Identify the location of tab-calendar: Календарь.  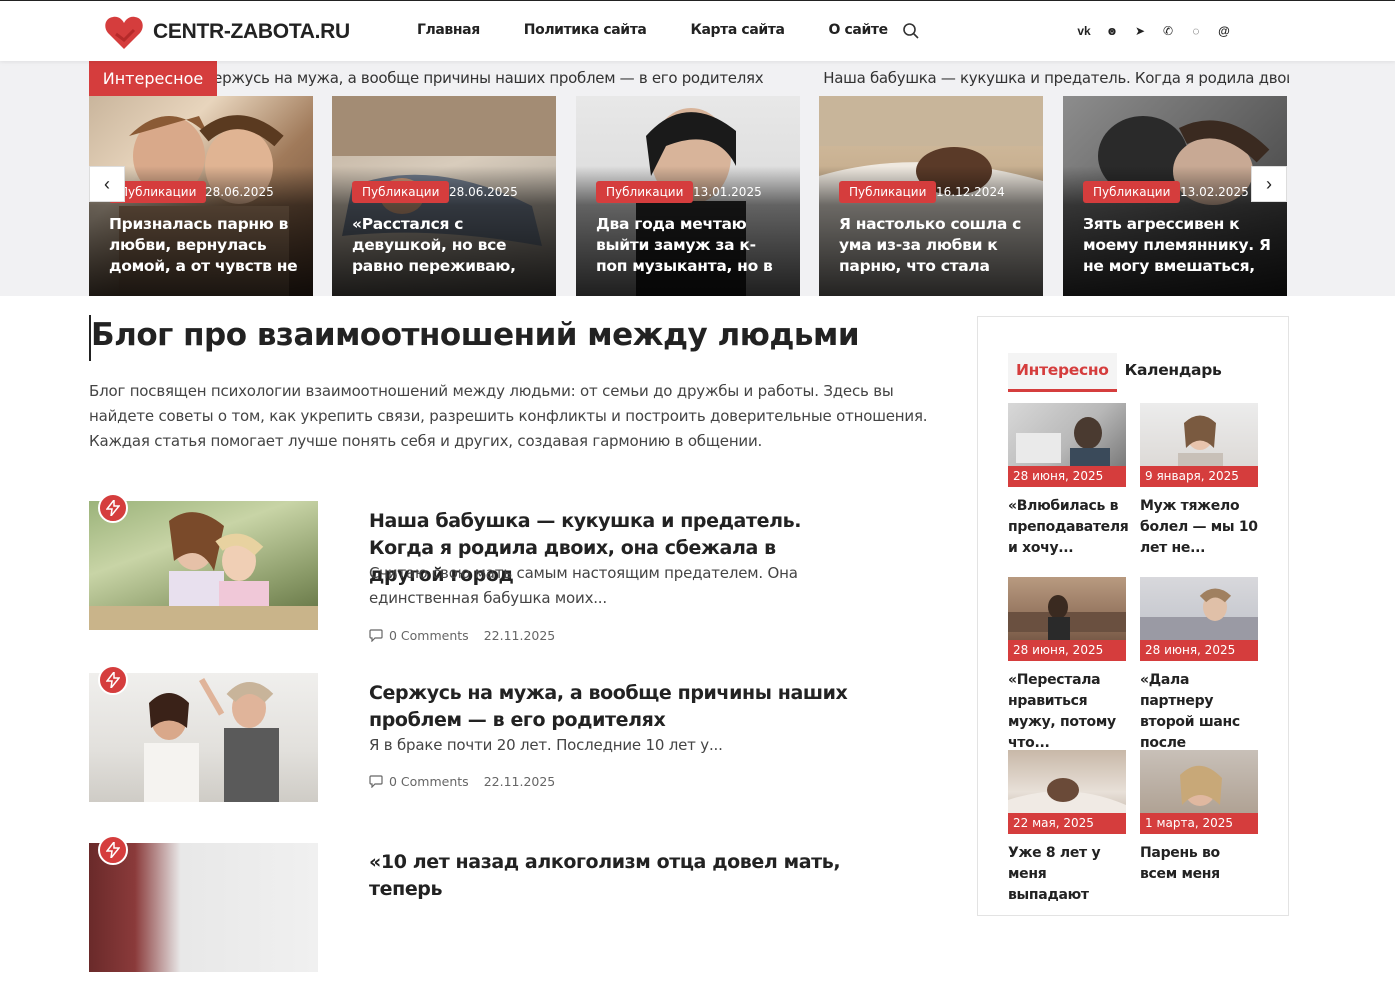
(1173, 372).